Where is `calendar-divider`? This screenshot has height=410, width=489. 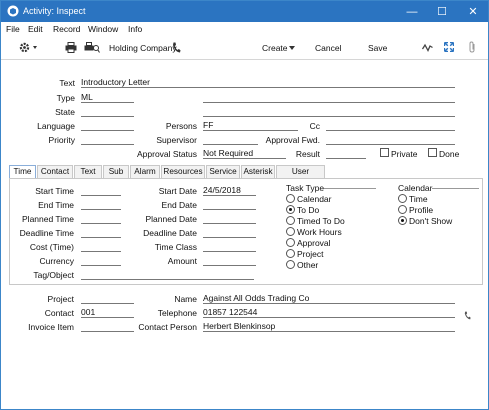 calendar-divider is located at coordinates (455, 188).